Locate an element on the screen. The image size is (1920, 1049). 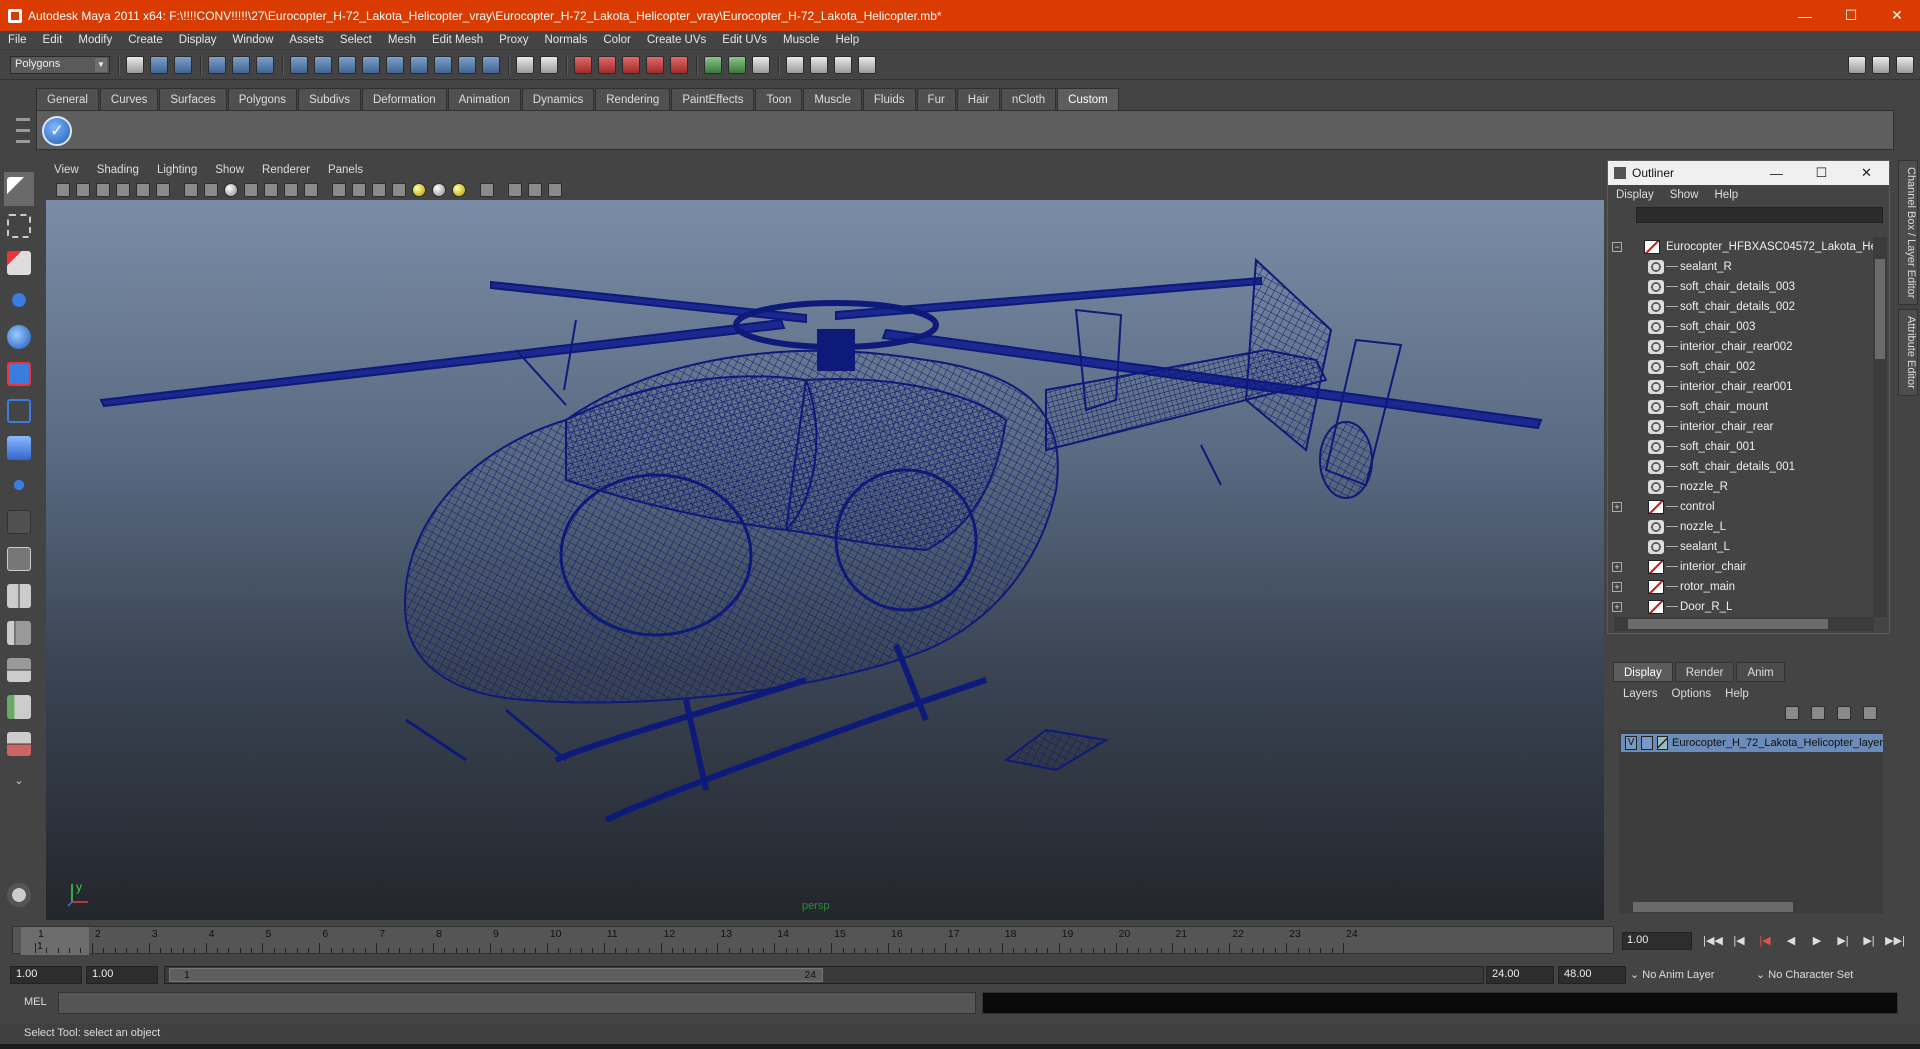
layer-menu-options: Options is located at coordinates (1692, 694).